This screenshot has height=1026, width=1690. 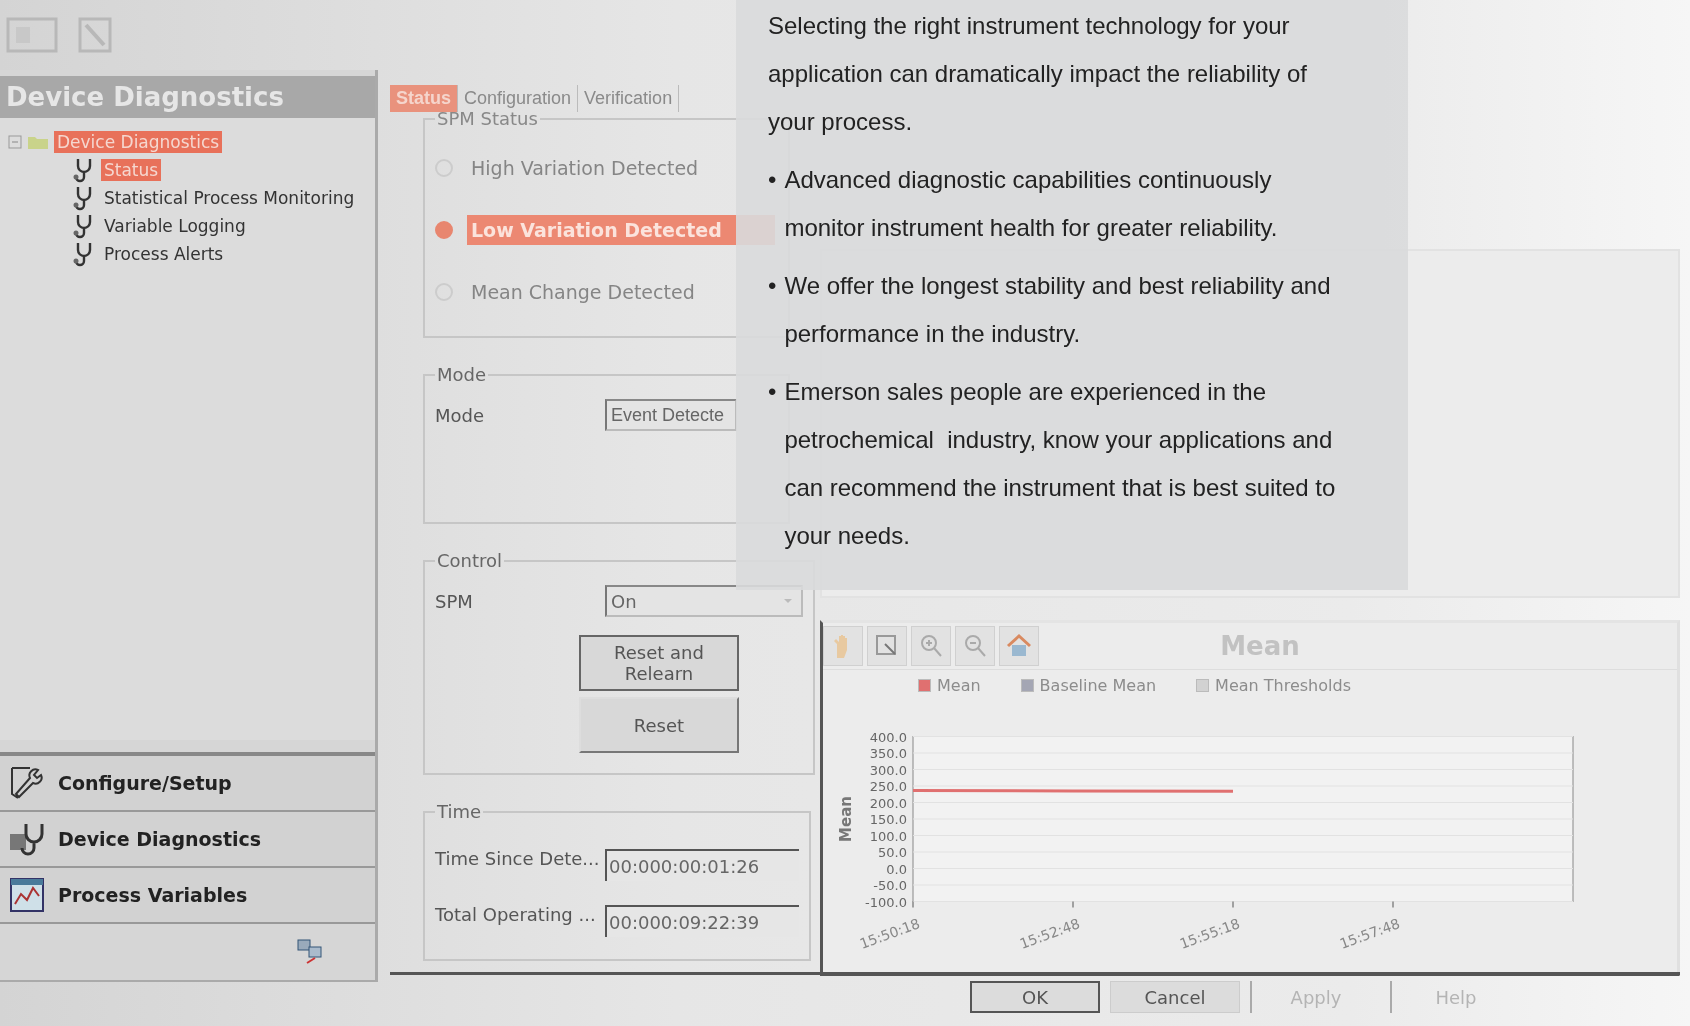 What do you see at coordinates (1019, 646) in the screenshot?
I see `home-icon` at bounding box center [1019, 646].